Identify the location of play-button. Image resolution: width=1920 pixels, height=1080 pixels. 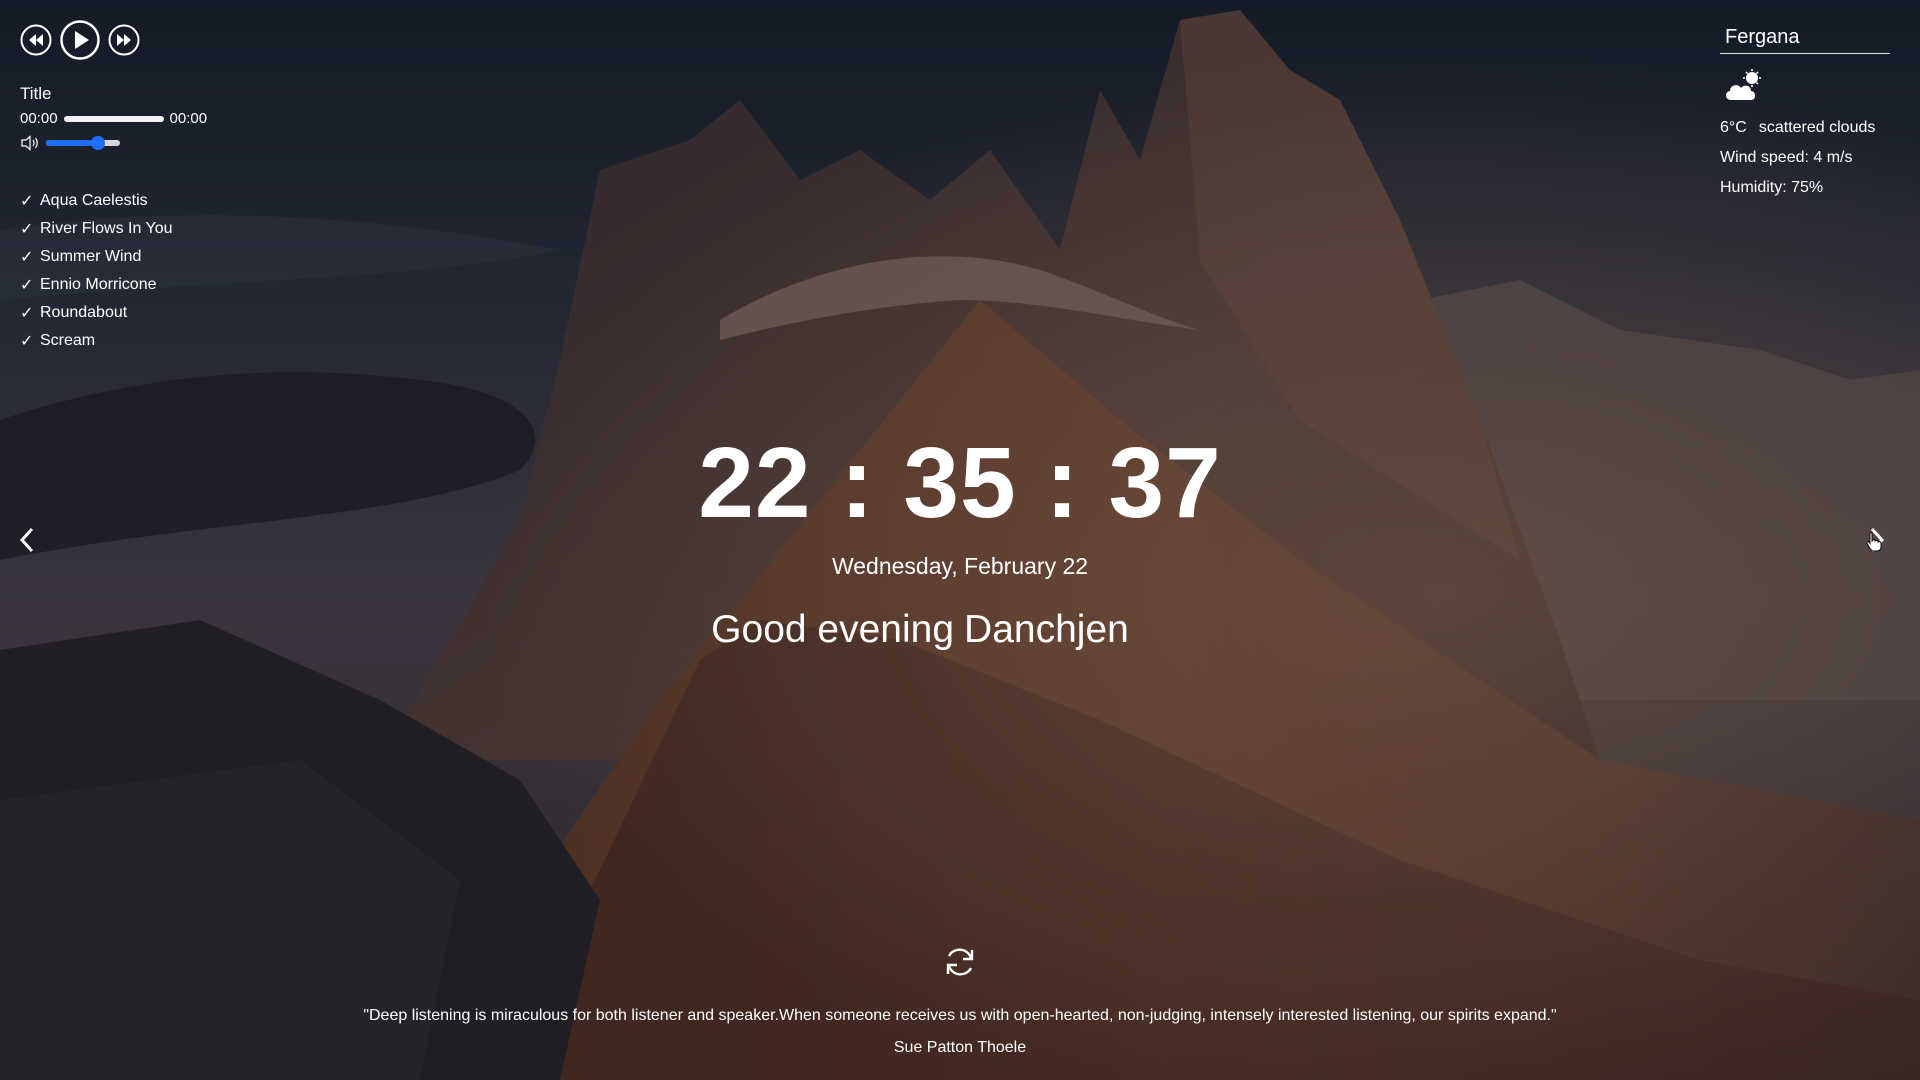
(80, 40).